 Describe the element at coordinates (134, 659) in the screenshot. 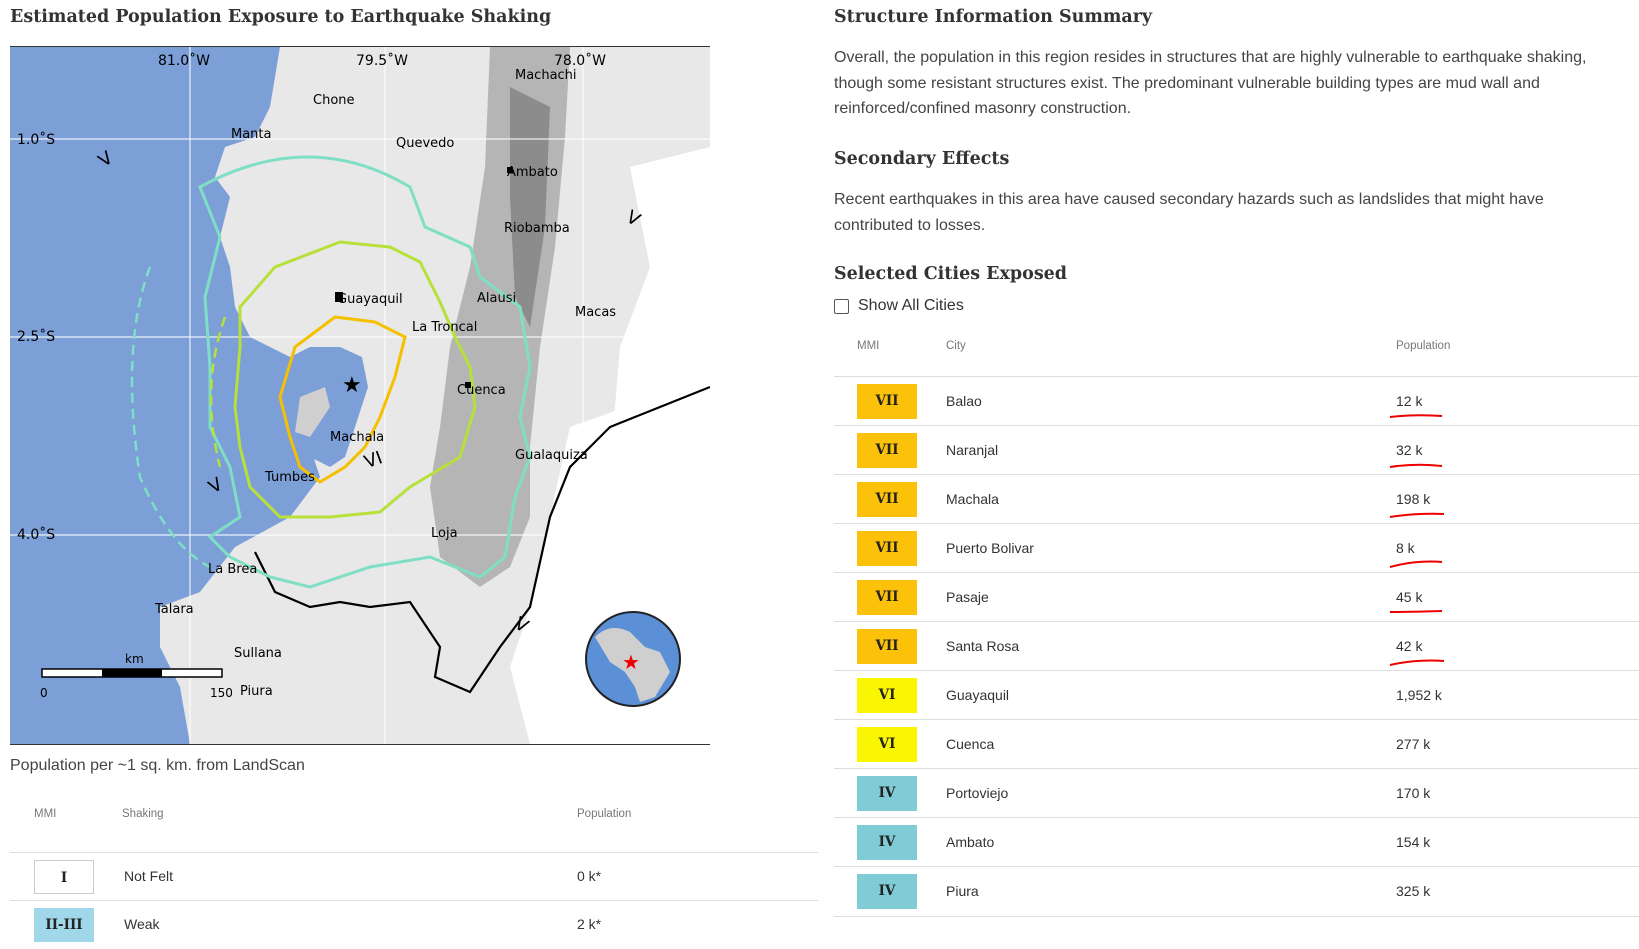

I see `scale-unit: km` at that location.